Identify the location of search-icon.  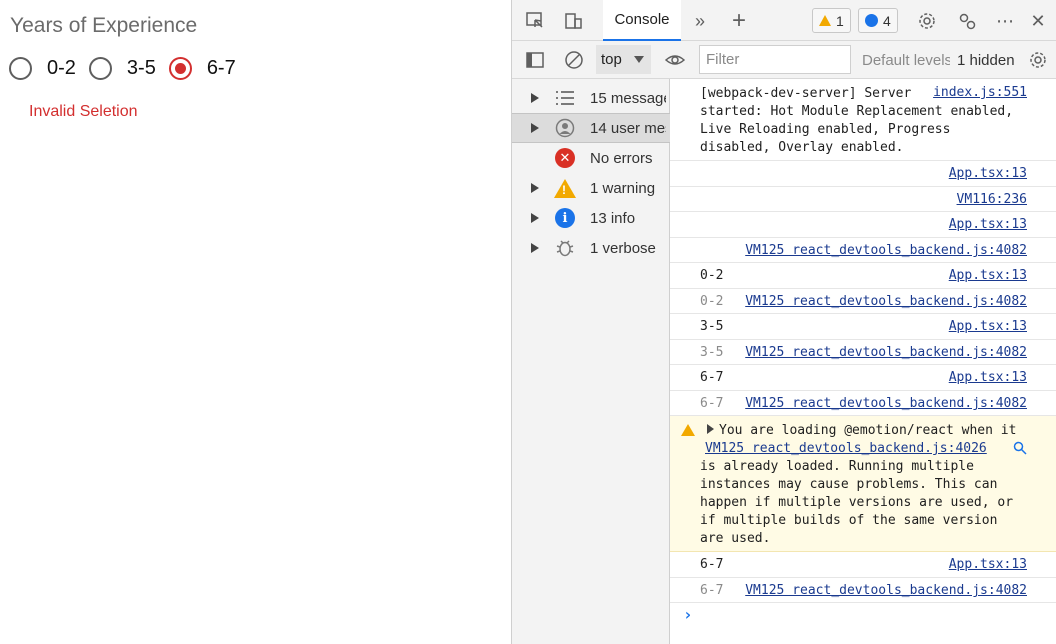
(1020, 450).